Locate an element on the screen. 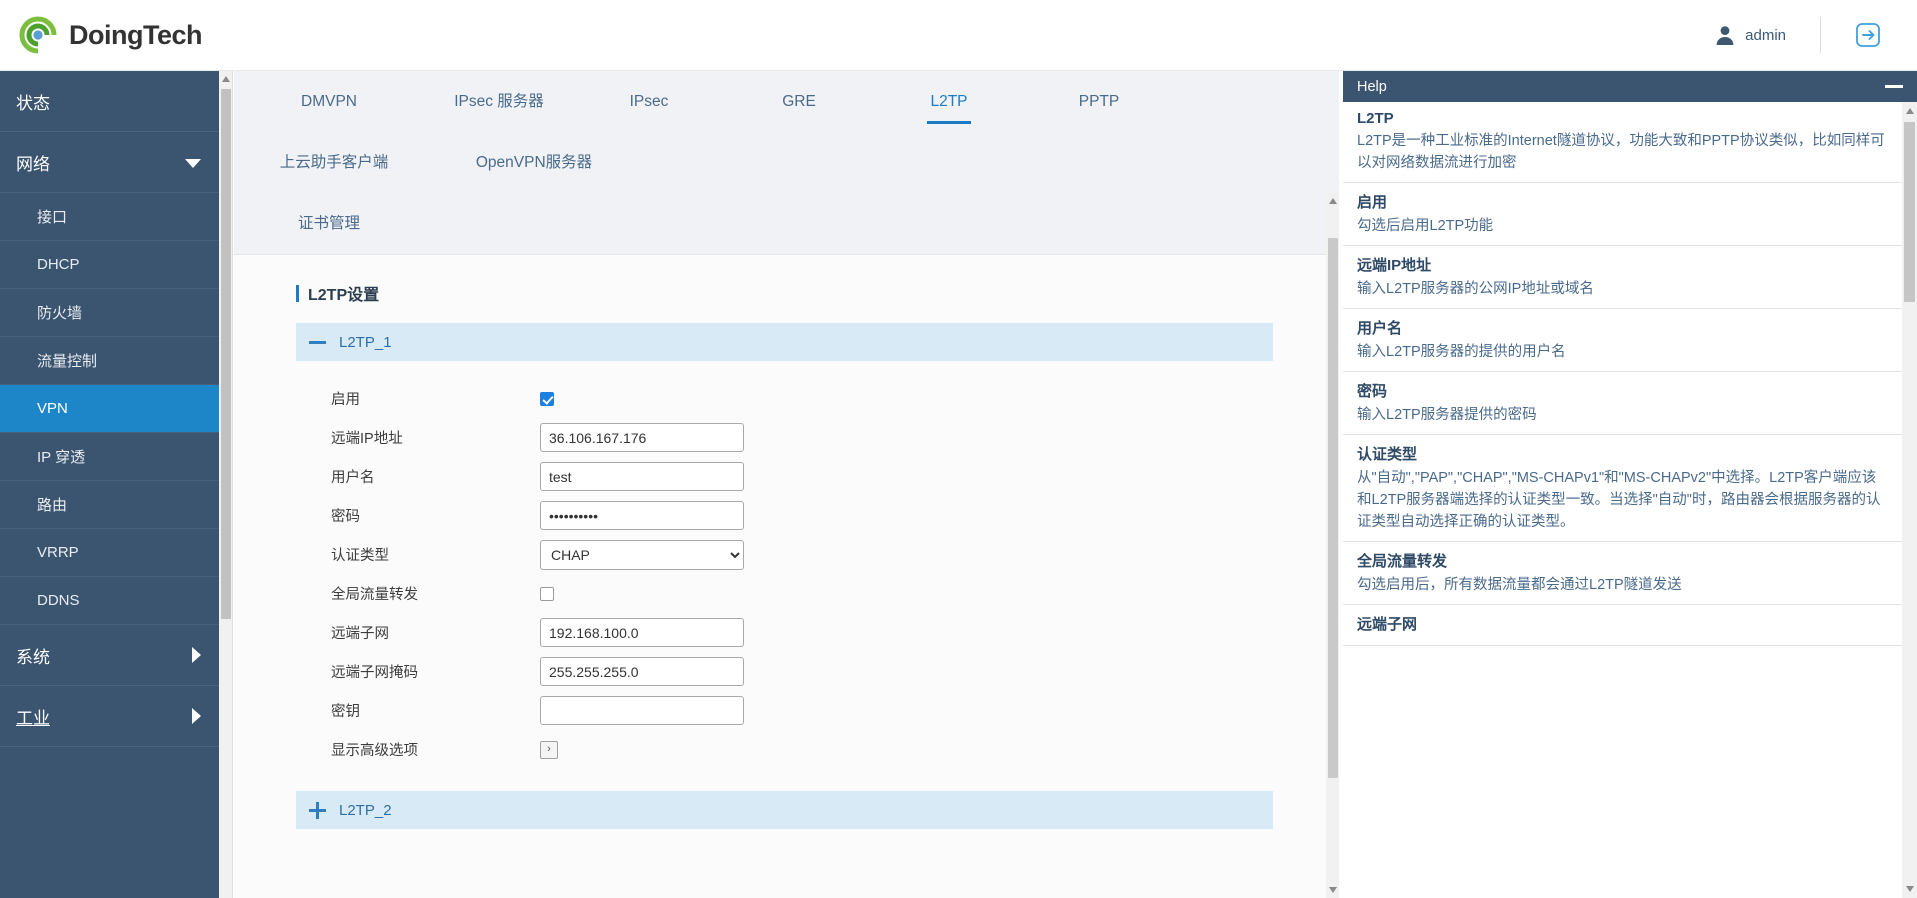  tab-certificate-management: 证书管理 is located at coordinates (329, 223).